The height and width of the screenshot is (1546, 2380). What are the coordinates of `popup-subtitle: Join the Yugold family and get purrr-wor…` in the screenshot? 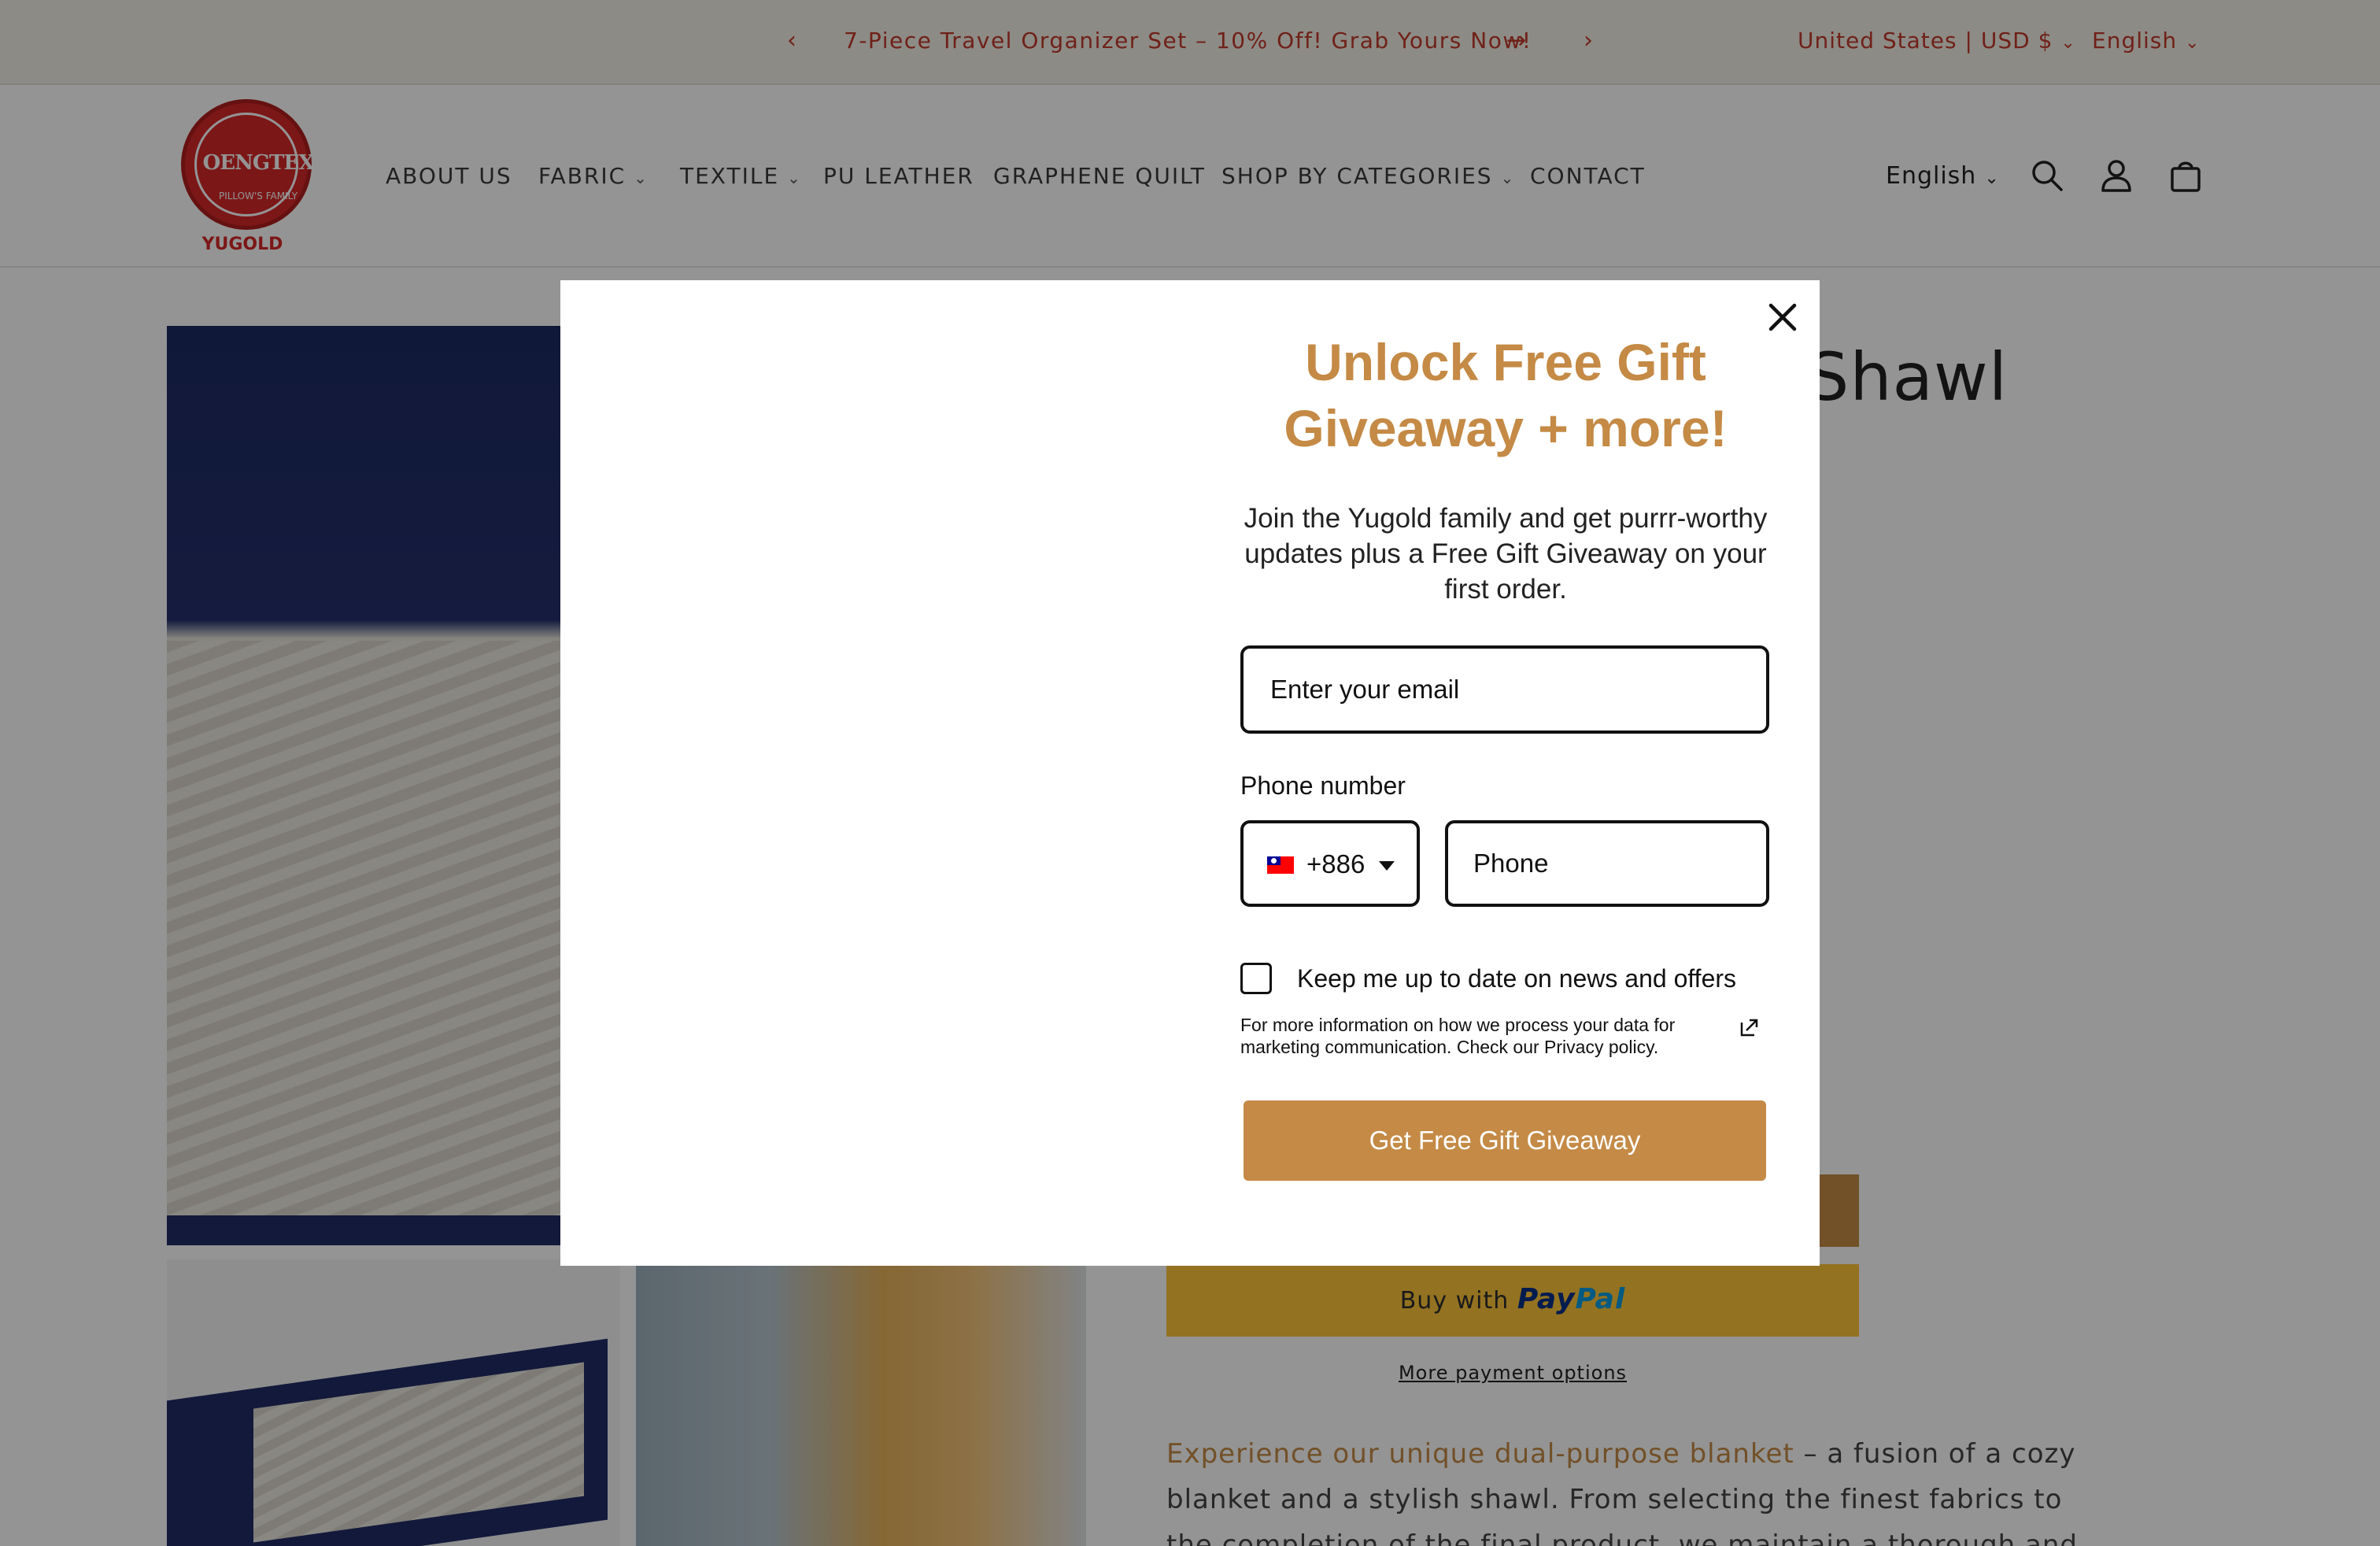 It's located at (1506, 554).